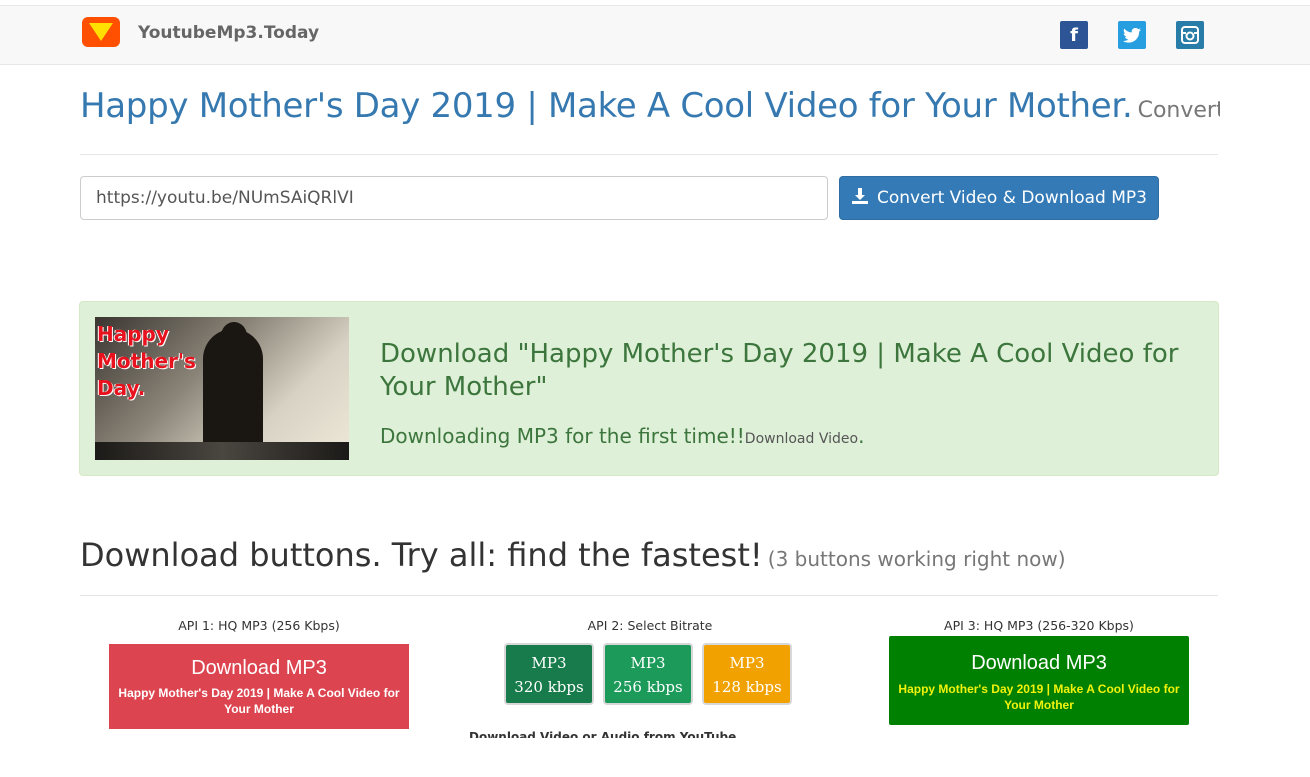 The width and height of the screenshot is (1310, 777). What do you see at coordinates (648, 687) in the screenshot?
I see `mp3-bitrate: 256 kbps` at bounding box center [648, 687].